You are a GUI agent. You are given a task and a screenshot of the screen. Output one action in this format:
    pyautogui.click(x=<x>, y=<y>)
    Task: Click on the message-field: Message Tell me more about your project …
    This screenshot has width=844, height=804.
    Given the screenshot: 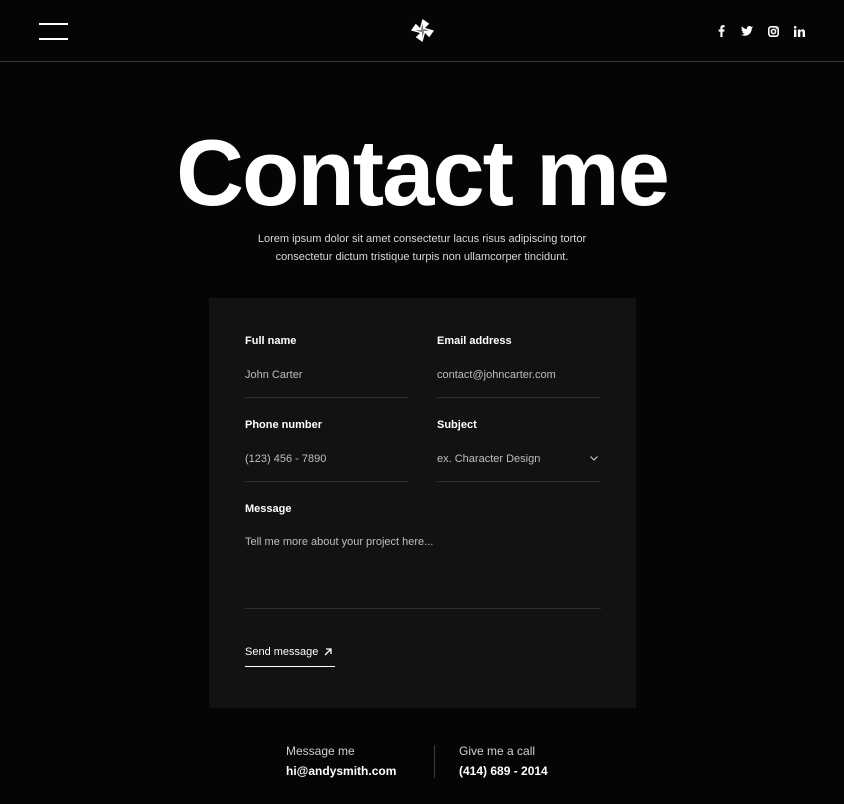 What is the action you would take?
    pyautogui.click(x=423, y=555)
    